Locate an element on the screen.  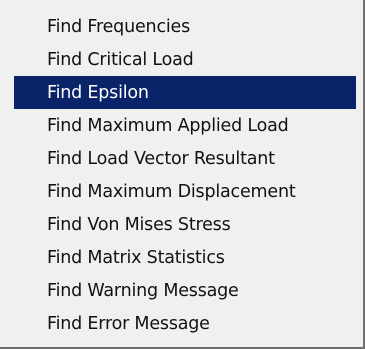
menu-item-find-maximum-displacement: Find Maximum Displacement is located at coordinates (185, 191).